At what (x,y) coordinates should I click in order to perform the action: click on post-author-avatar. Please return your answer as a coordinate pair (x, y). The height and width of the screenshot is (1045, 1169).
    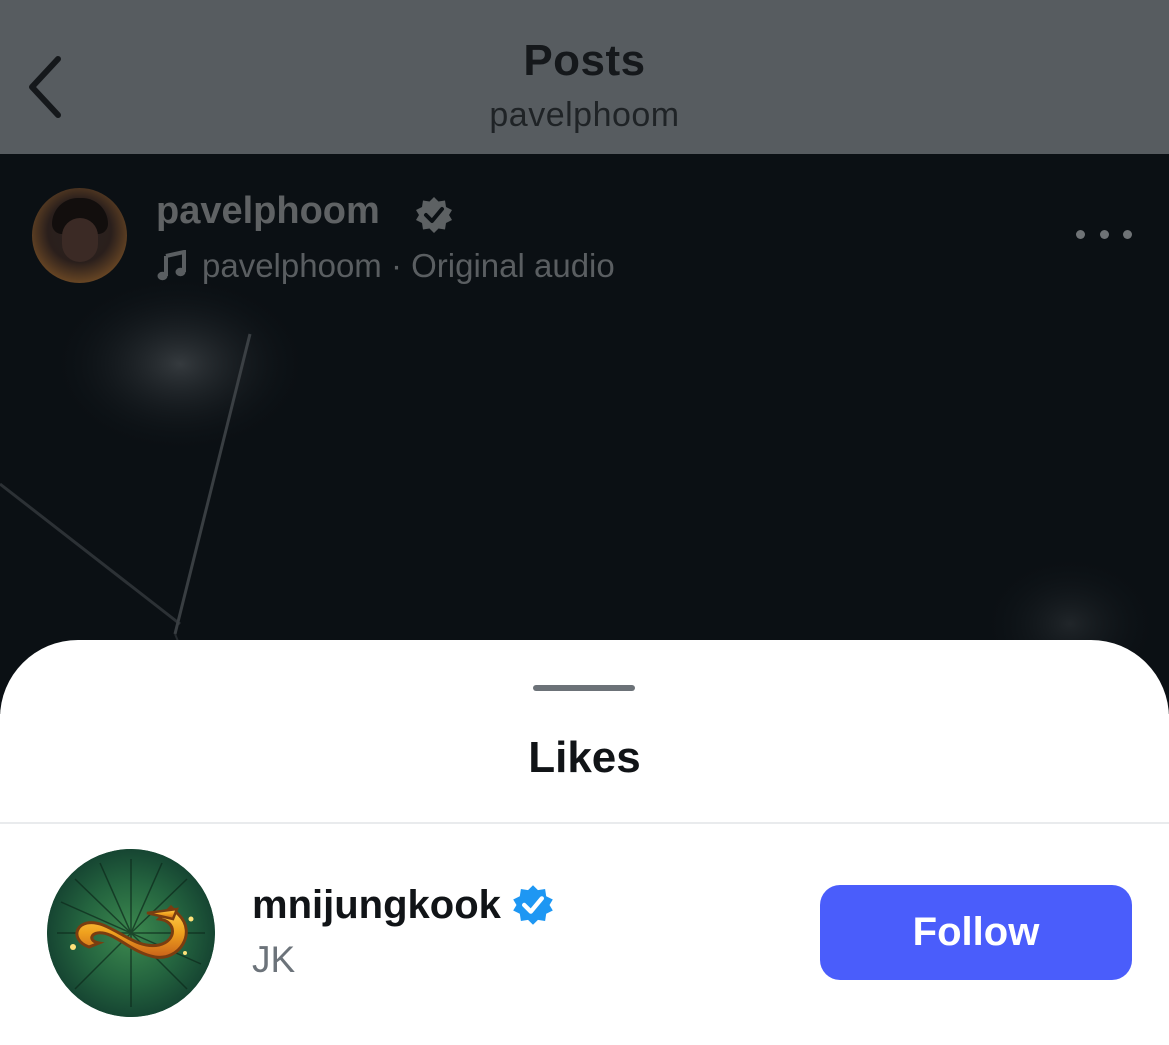
    Looking at the image, I should click on (79, 235).